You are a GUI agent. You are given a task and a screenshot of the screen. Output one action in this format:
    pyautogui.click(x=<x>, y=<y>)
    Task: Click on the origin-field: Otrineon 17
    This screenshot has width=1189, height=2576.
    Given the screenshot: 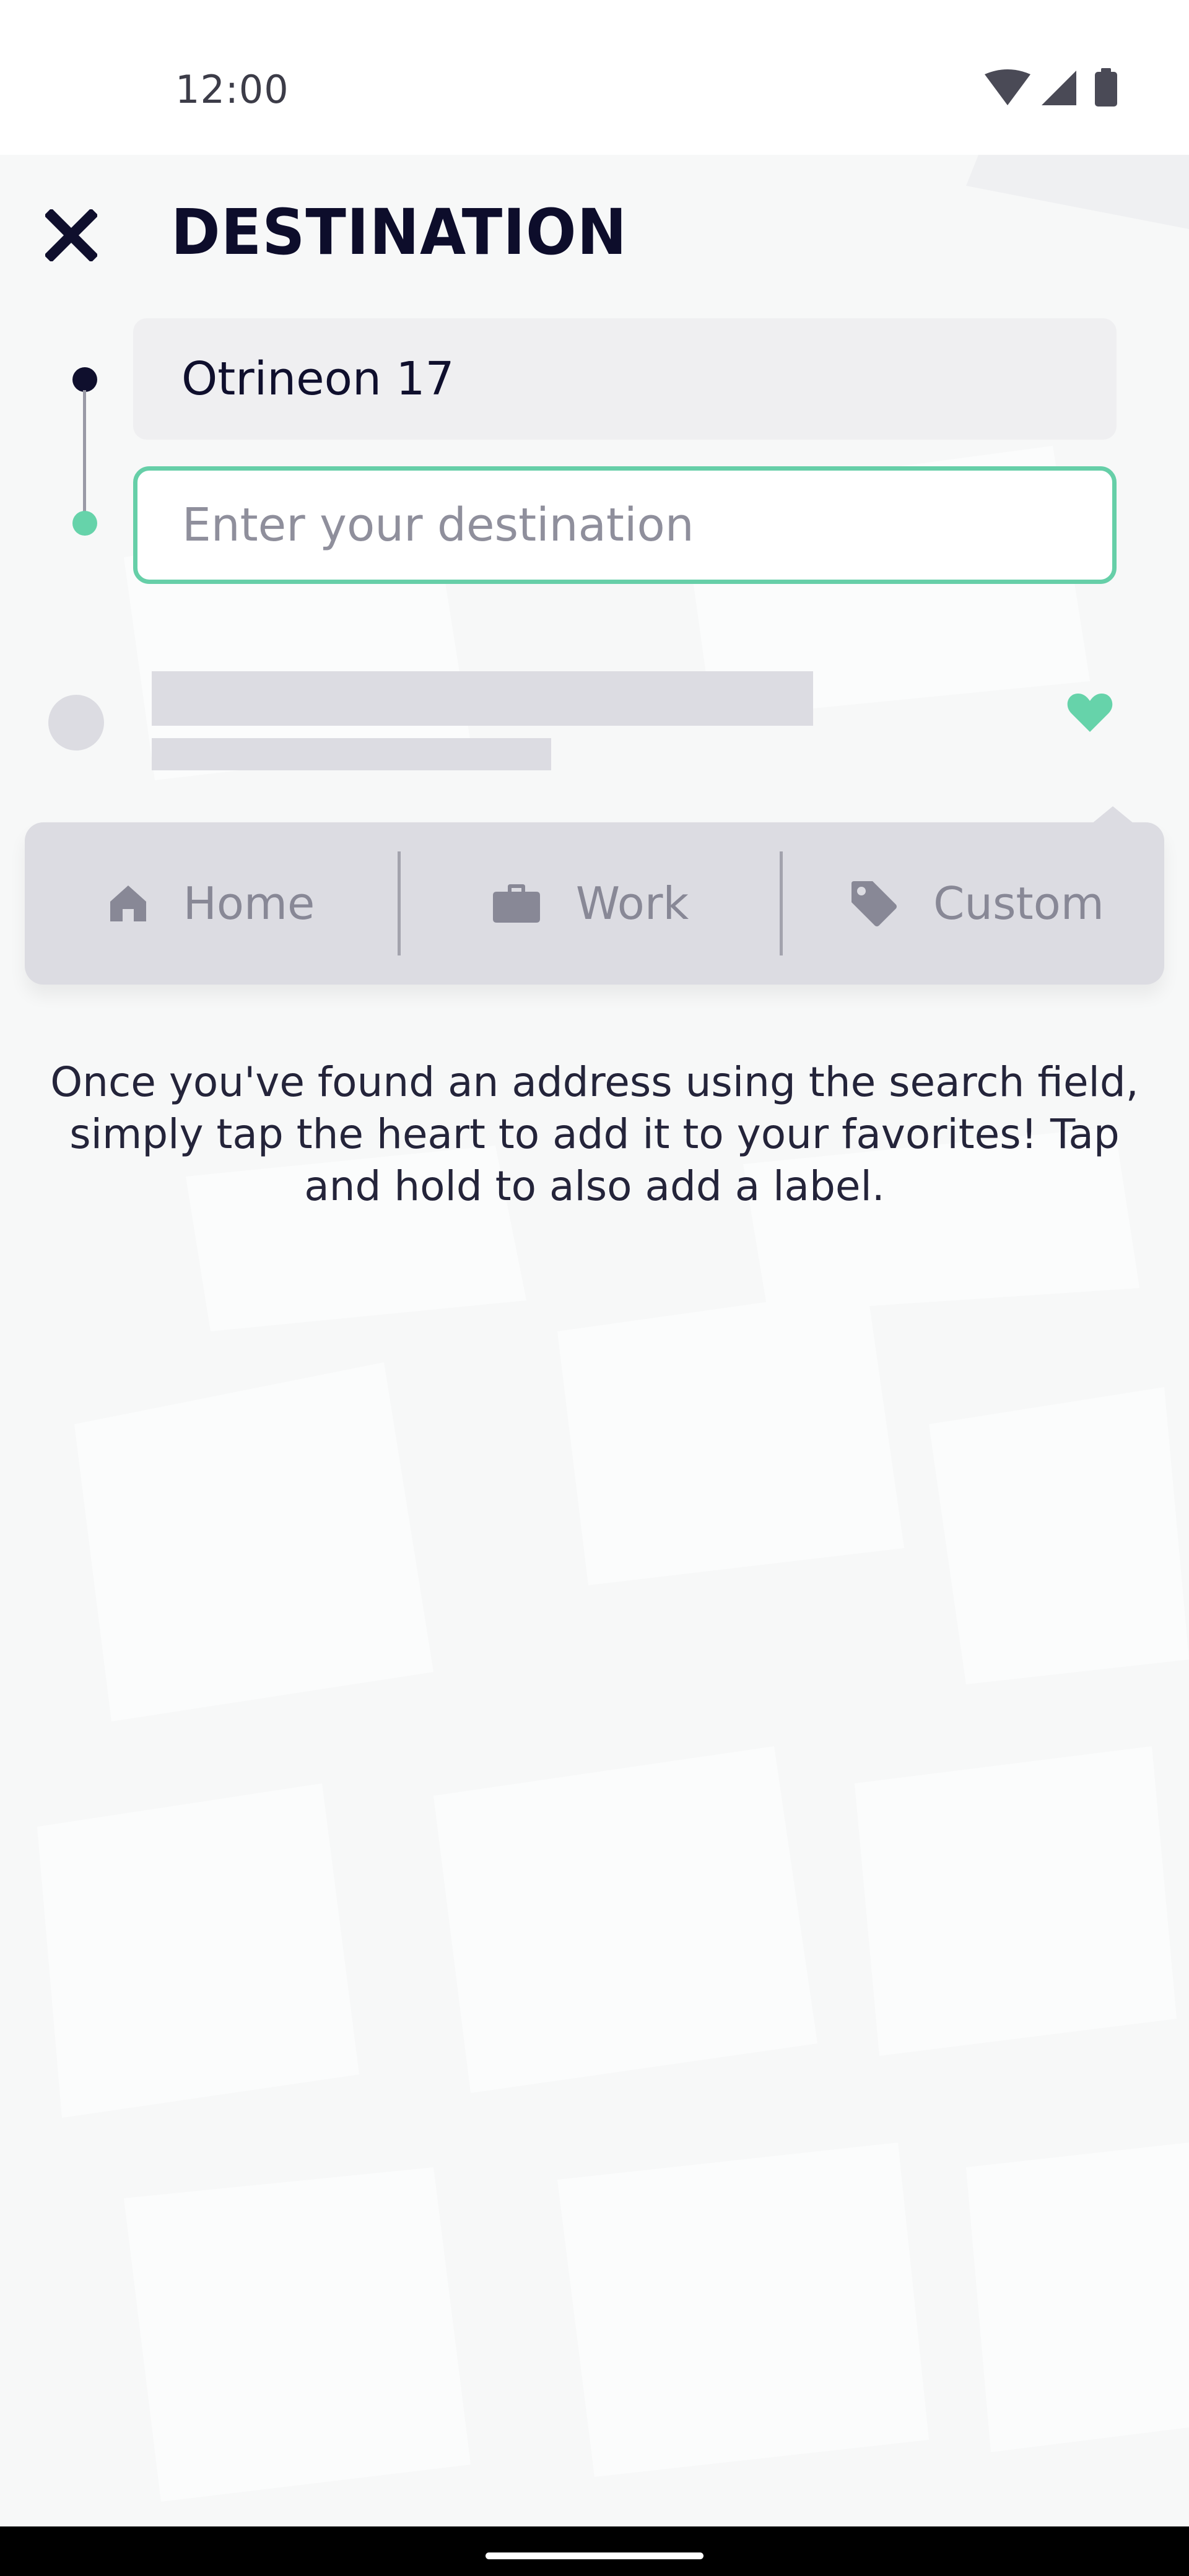 What is the action you would take?
    pyautogui.click(x=625, y=379)
    